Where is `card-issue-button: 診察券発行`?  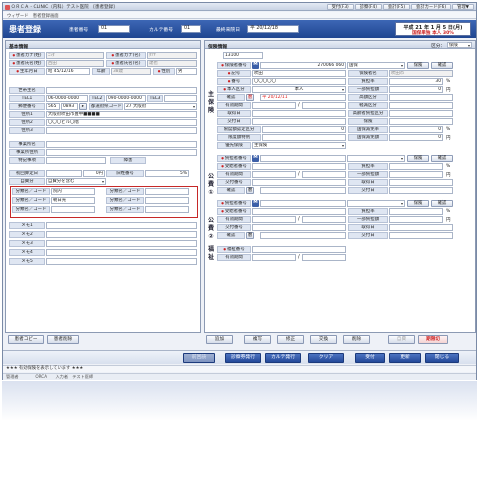
card-issue-button: 診察券発行 is located at coordinates (243, 358).